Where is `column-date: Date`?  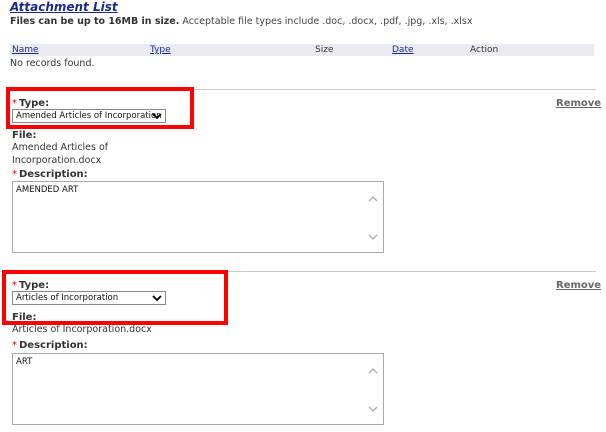
column-date: Date is located at coordinates (403, 50).